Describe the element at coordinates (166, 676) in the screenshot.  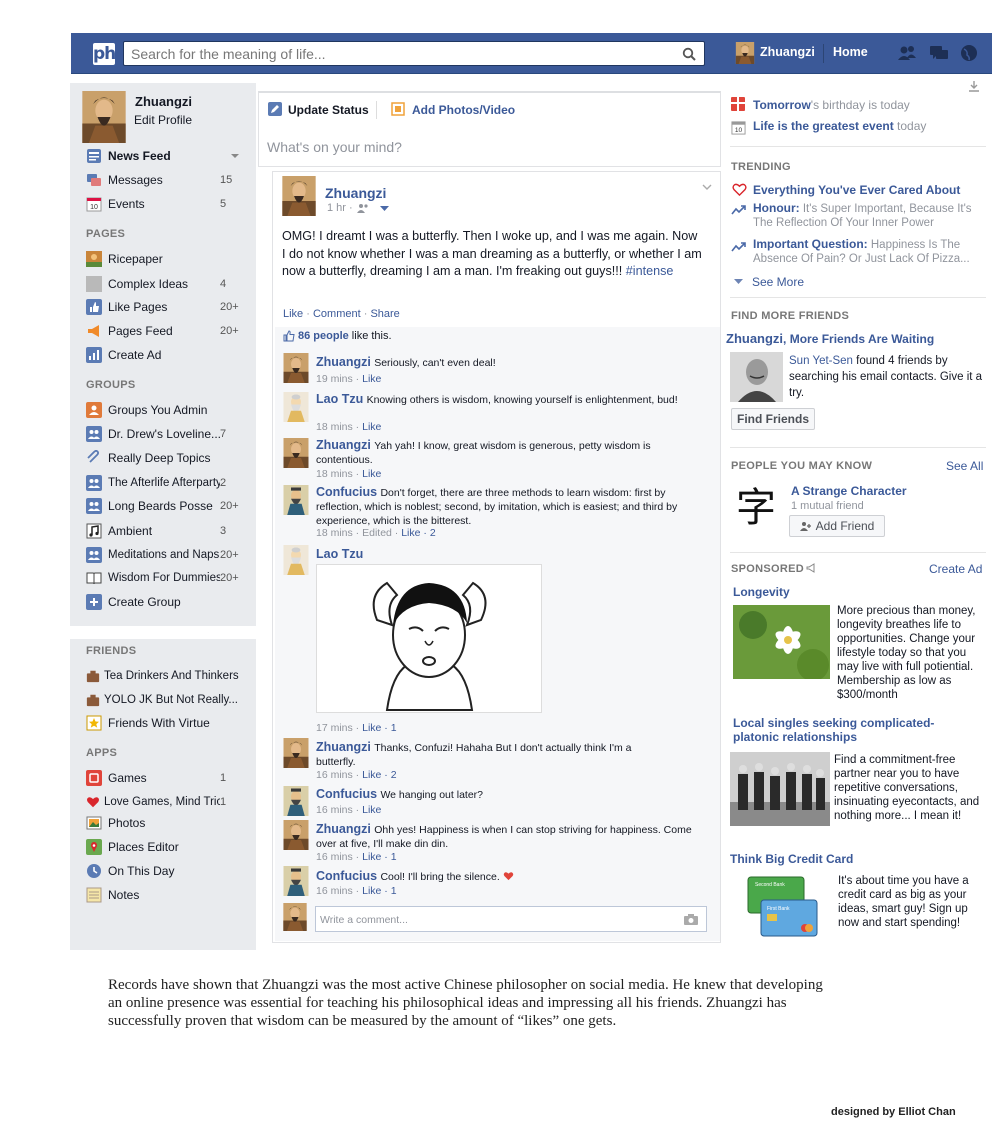
I see `sidebar-item-tea-drinkers: Tea Drinkers And Thinkers` at that location.